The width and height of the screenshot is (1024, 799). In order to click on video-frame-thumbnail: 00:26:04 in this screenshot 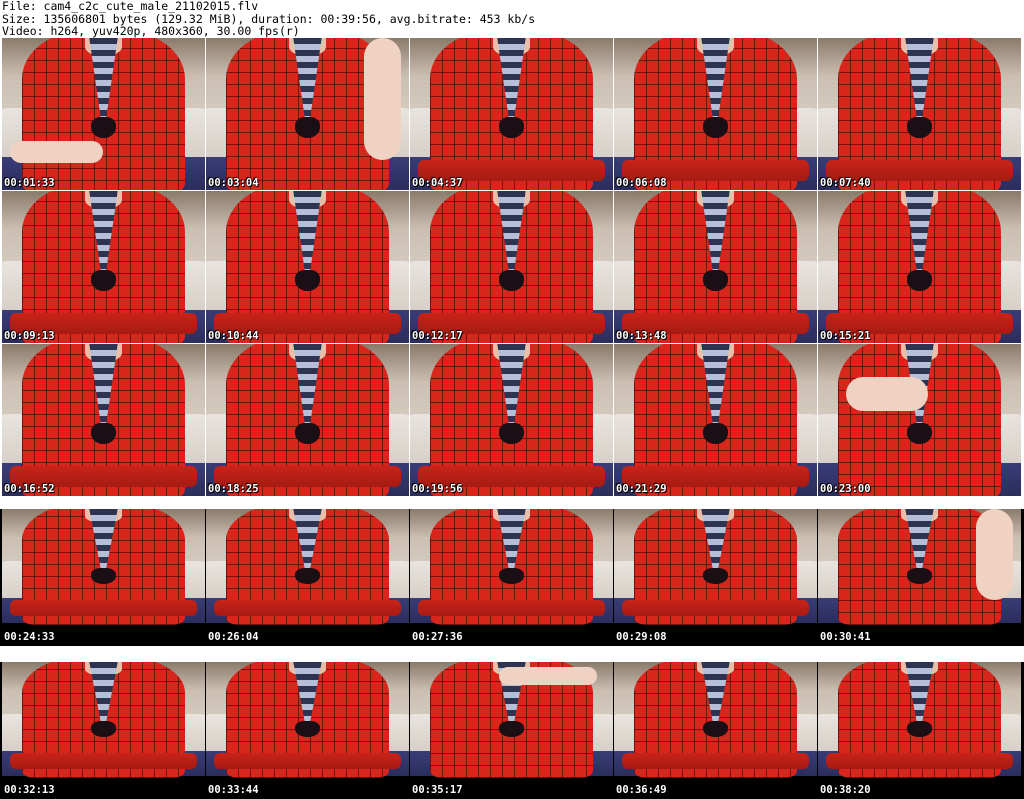, I will do `click(307, 577)`.